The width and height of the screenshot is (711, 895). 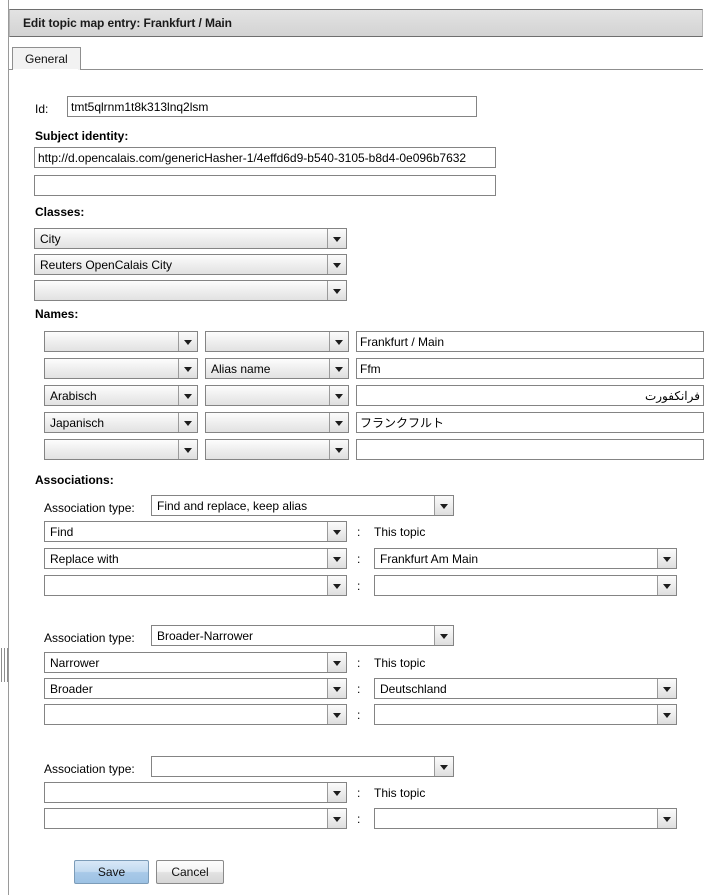 I want to click on association-3-player-combo-2-value, so click(x=516, y=818).